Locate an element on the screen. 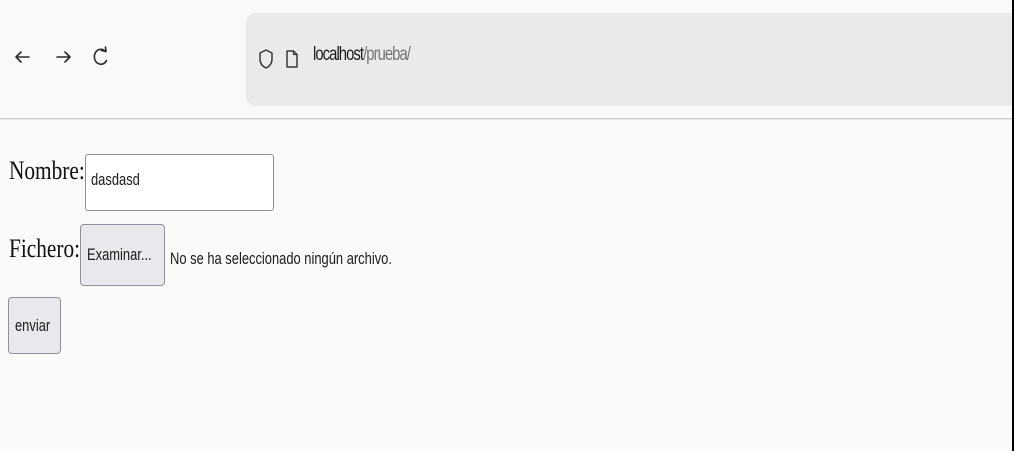 This screenshot has height=451, width=1014. nombre-input: dasdasd is located at coordinates (179, 182).